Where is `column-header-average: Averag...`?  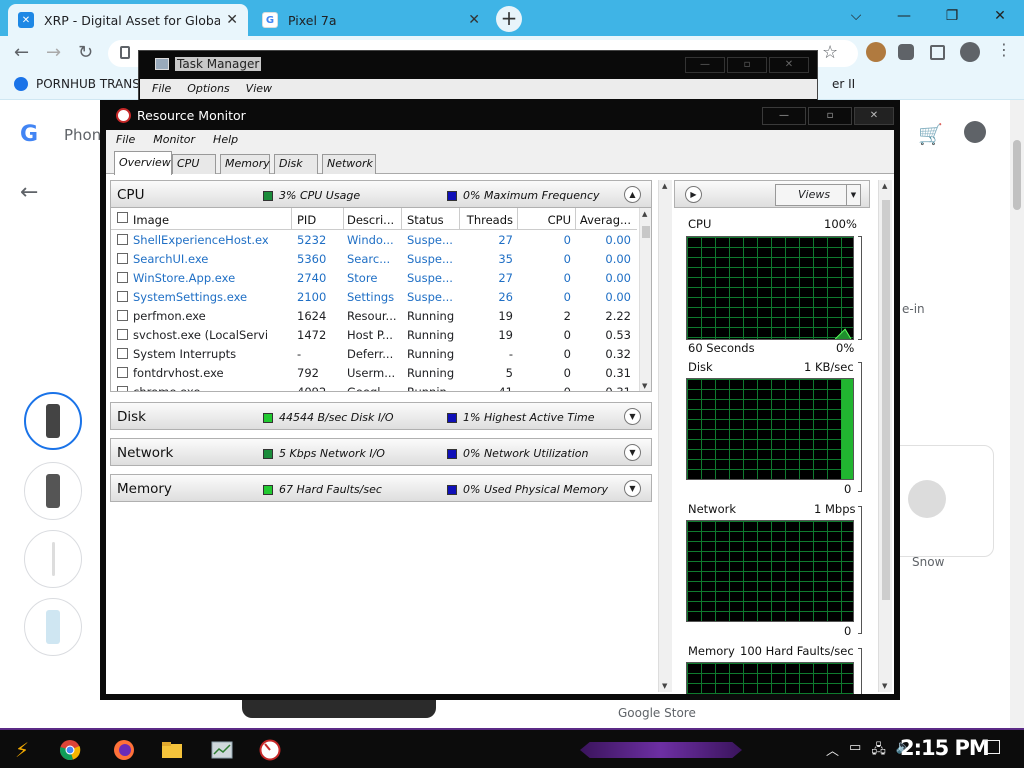 column-header-average: Averag... is located at coordinates (604, 220).